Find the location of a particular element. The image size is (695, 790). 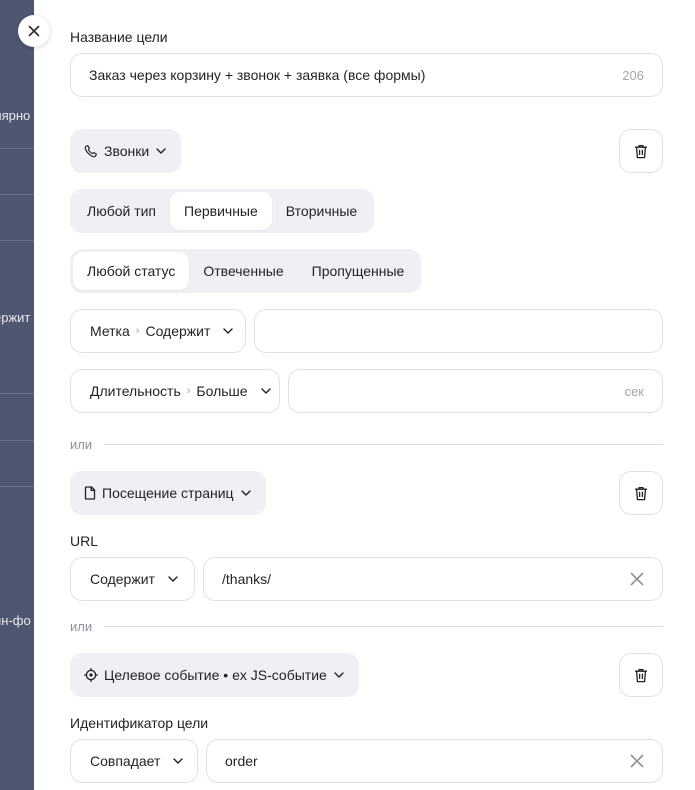

url-value-input: /thanks/ is located at coordinates (433, 579).